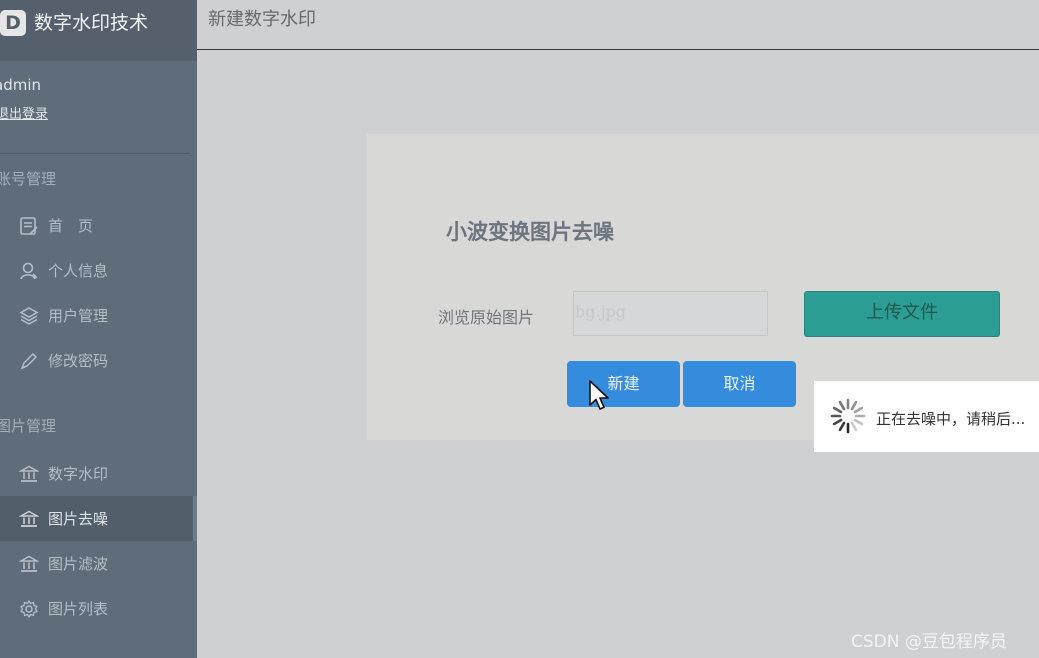 The width and height of the screenshot is (1039, 658). Describe the element at coordinates (78, 316) in the screenshot. I see `sidebar-item-label: 用户管理` at that location.